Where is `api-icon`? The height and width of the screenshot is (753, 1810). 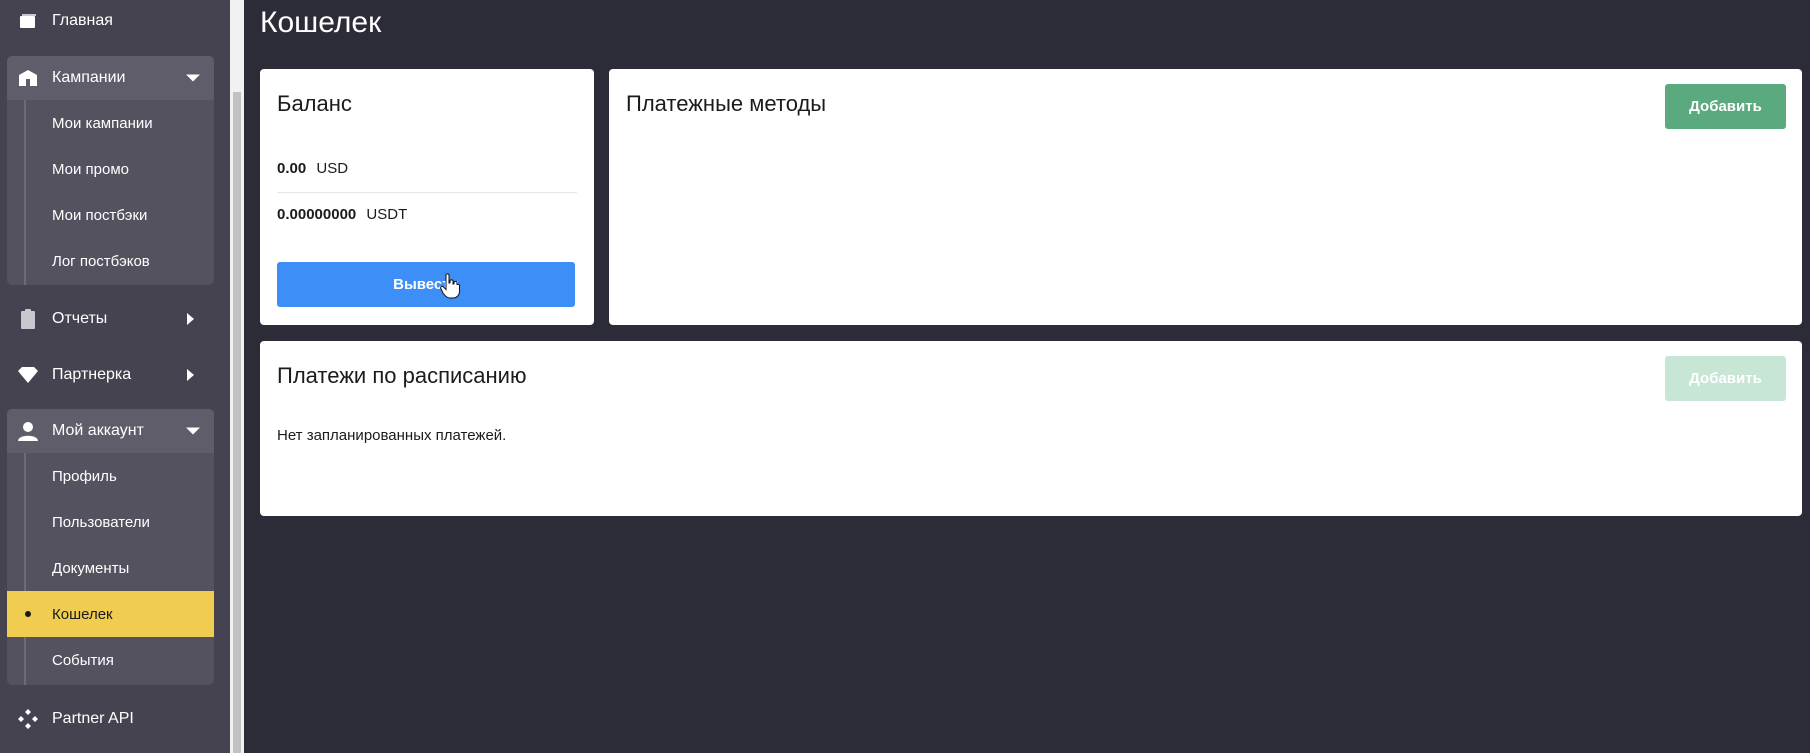
api-icon is located at coordinates (28, 719).